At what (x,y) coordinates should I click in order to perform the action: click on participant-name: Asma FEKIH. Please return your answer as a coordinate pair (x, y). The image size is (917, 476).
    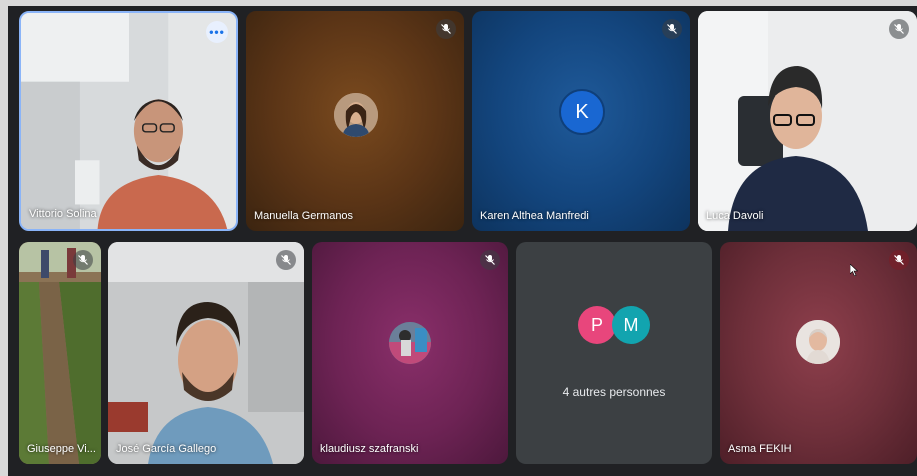
    Looking at the image, I should click on (760, 449).